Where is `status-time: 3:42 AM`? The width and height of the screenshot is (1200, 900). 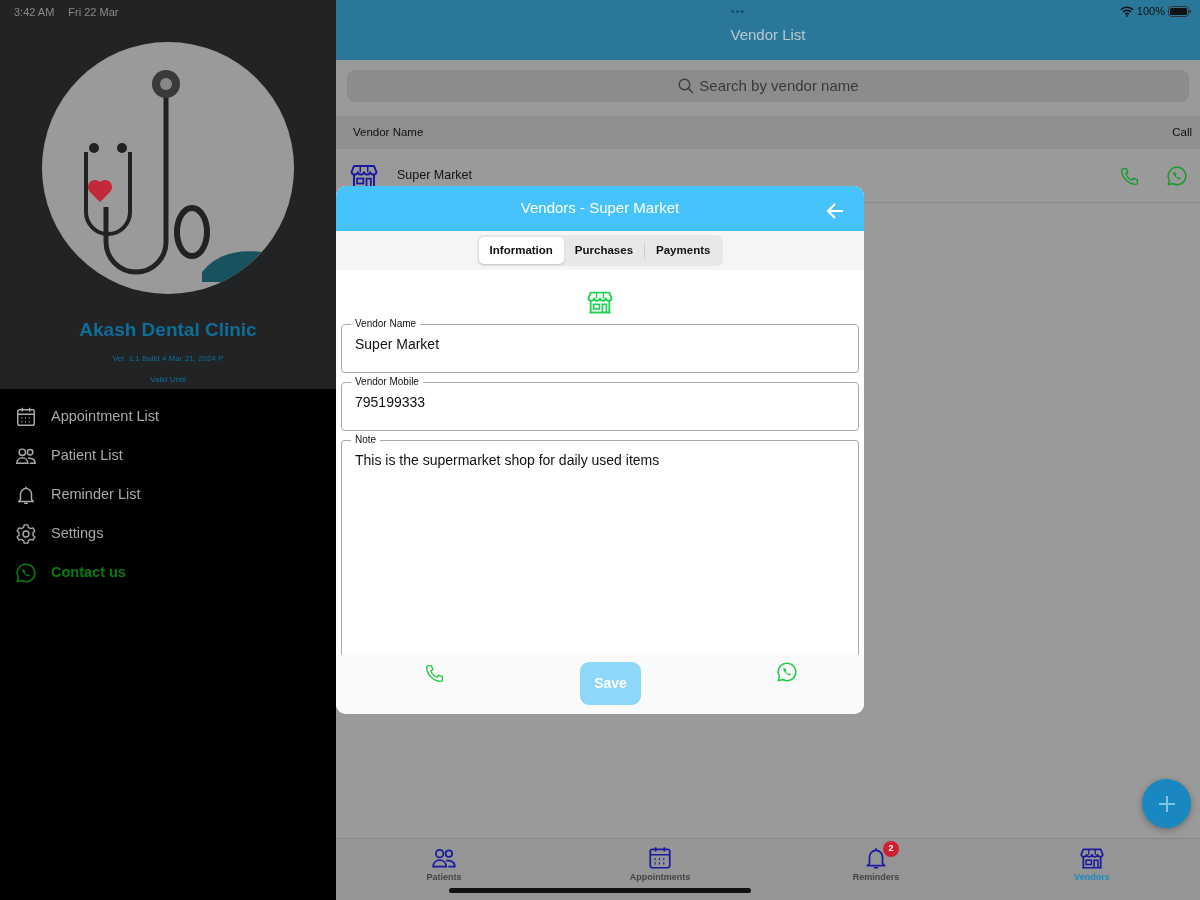 status-time: 3:42 AM is located at coordinates (34, 12).